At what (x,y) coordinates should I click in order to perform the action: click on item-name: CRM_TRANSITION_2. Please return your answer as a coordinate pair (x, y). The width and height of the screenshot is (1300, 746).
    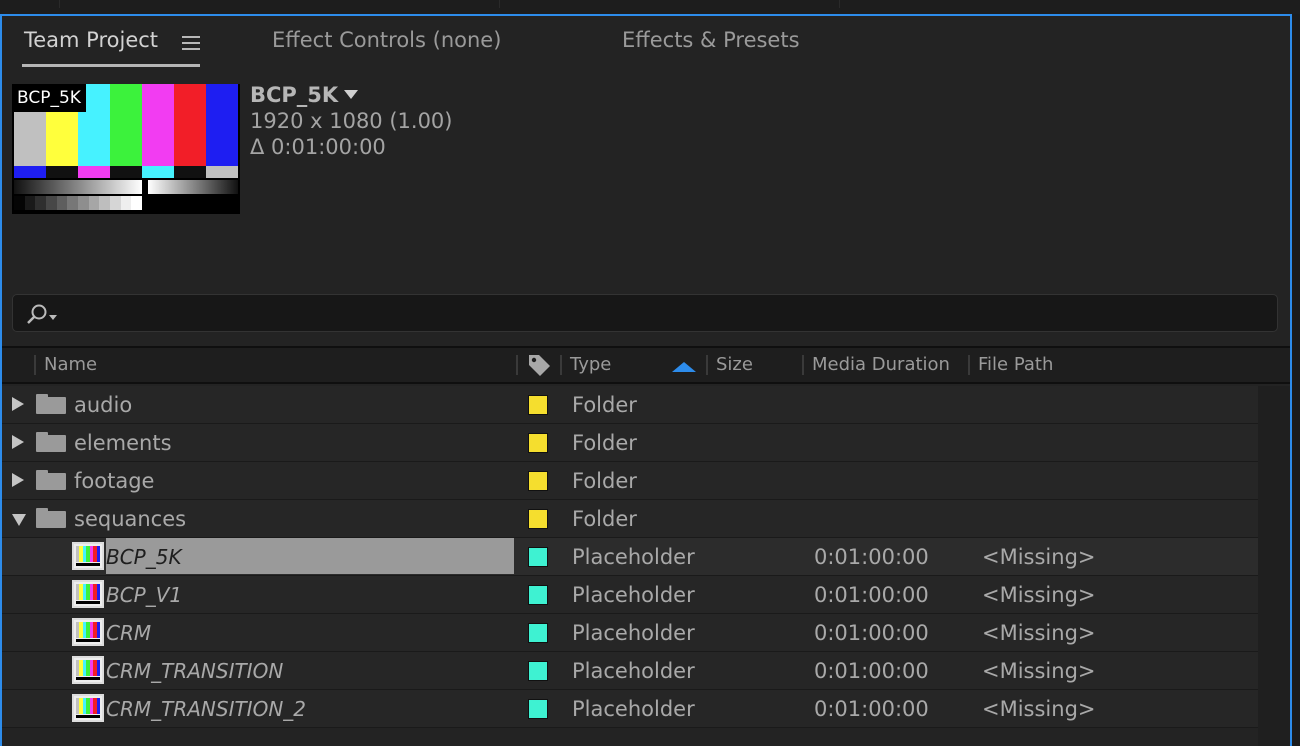
    Looking at the image, I should click on (206, 709).